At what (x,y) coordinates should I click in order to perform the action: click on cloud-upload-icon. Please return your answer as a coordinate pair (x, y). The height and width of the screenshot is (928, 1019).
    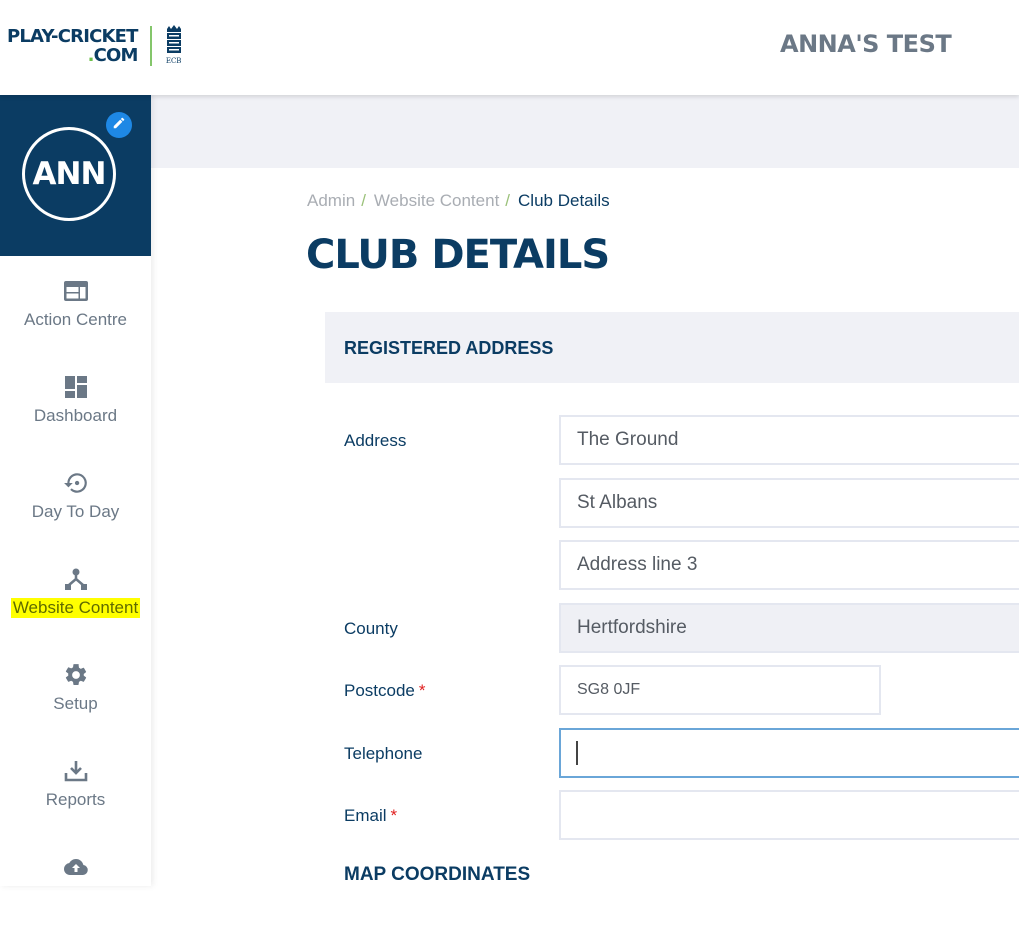
    Looking at the image, I should click on (76, 867).